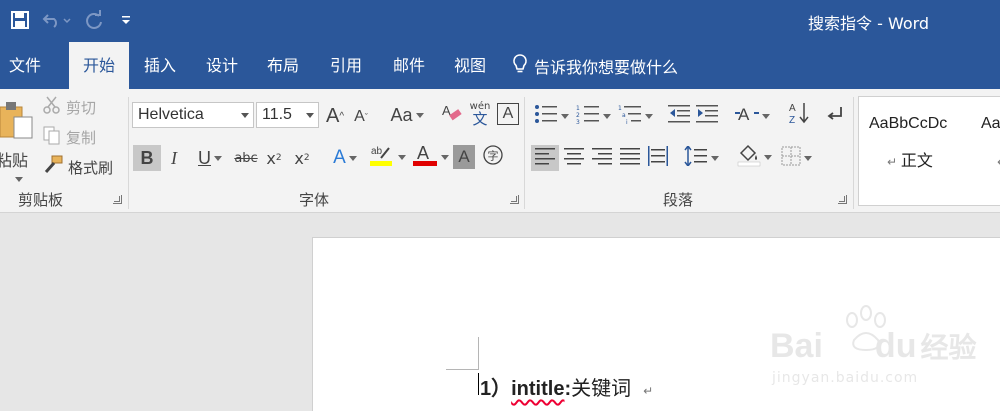 The width and height of the screenshot is (1000, 411). What do you see at coordinates (635, 116) in the screenshot?
I see `multilevel-list-button: 1ai` at bounding box center [635, 116].